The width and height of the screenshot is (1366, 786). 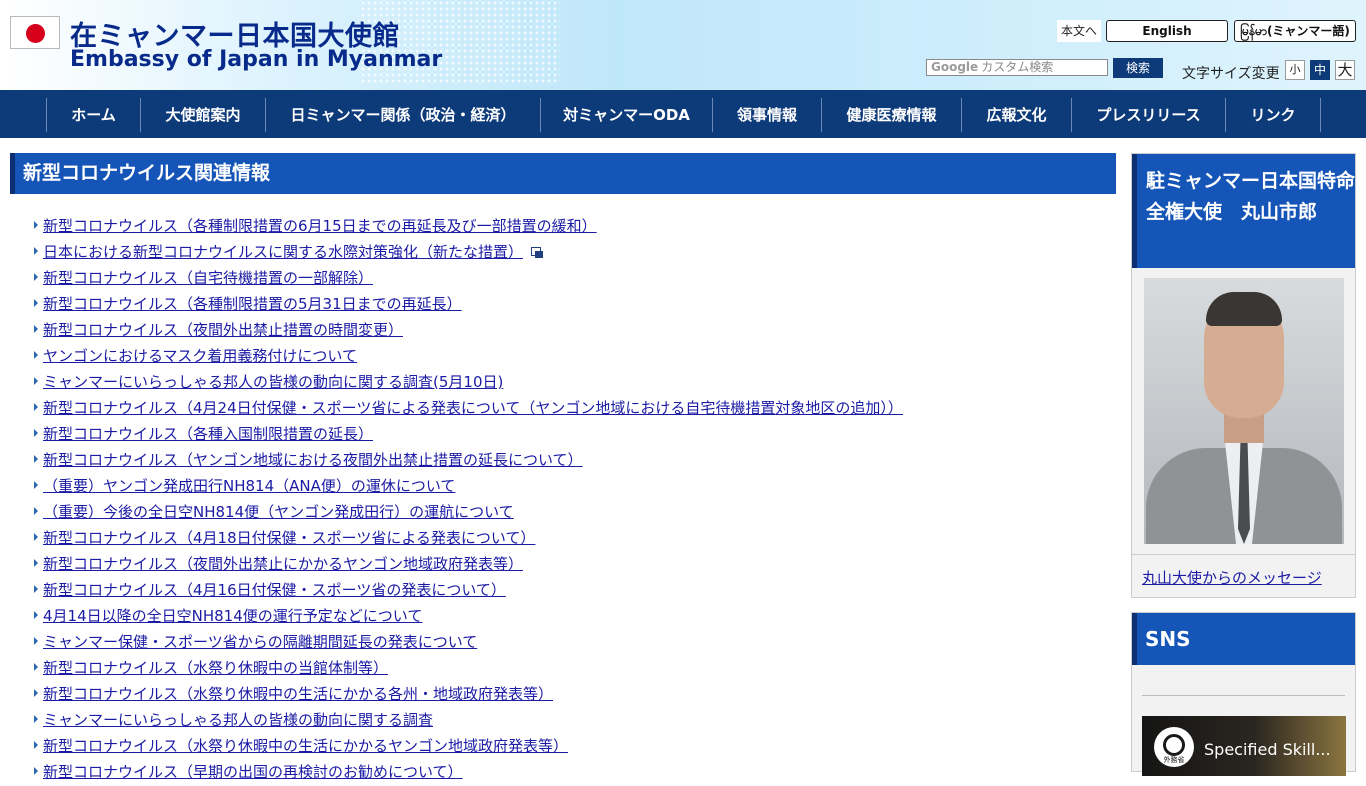 I want to click on list-item: 新型コロナウイルス（各種制限措置の5月31日までの再延長）, so click(x=574, y=305).